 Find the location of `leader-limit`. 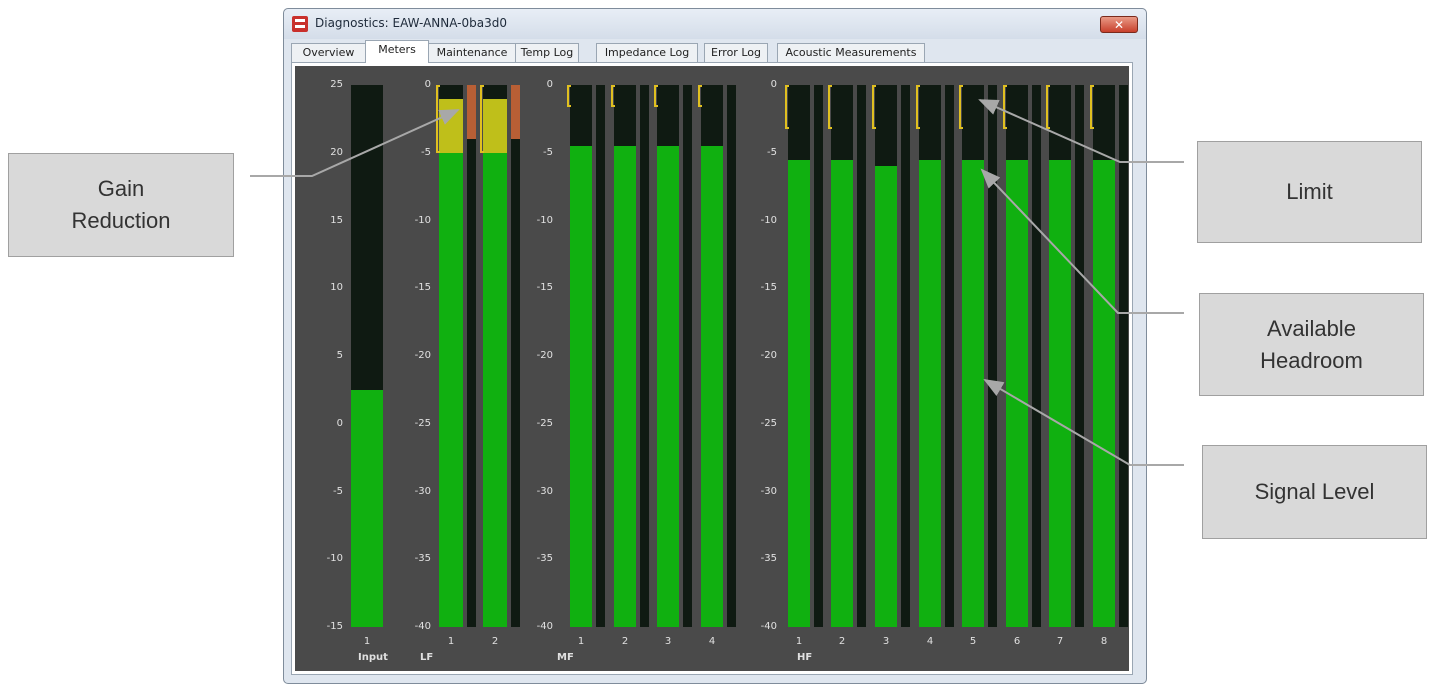

leader-limit is located at coordinates (1081, 131).